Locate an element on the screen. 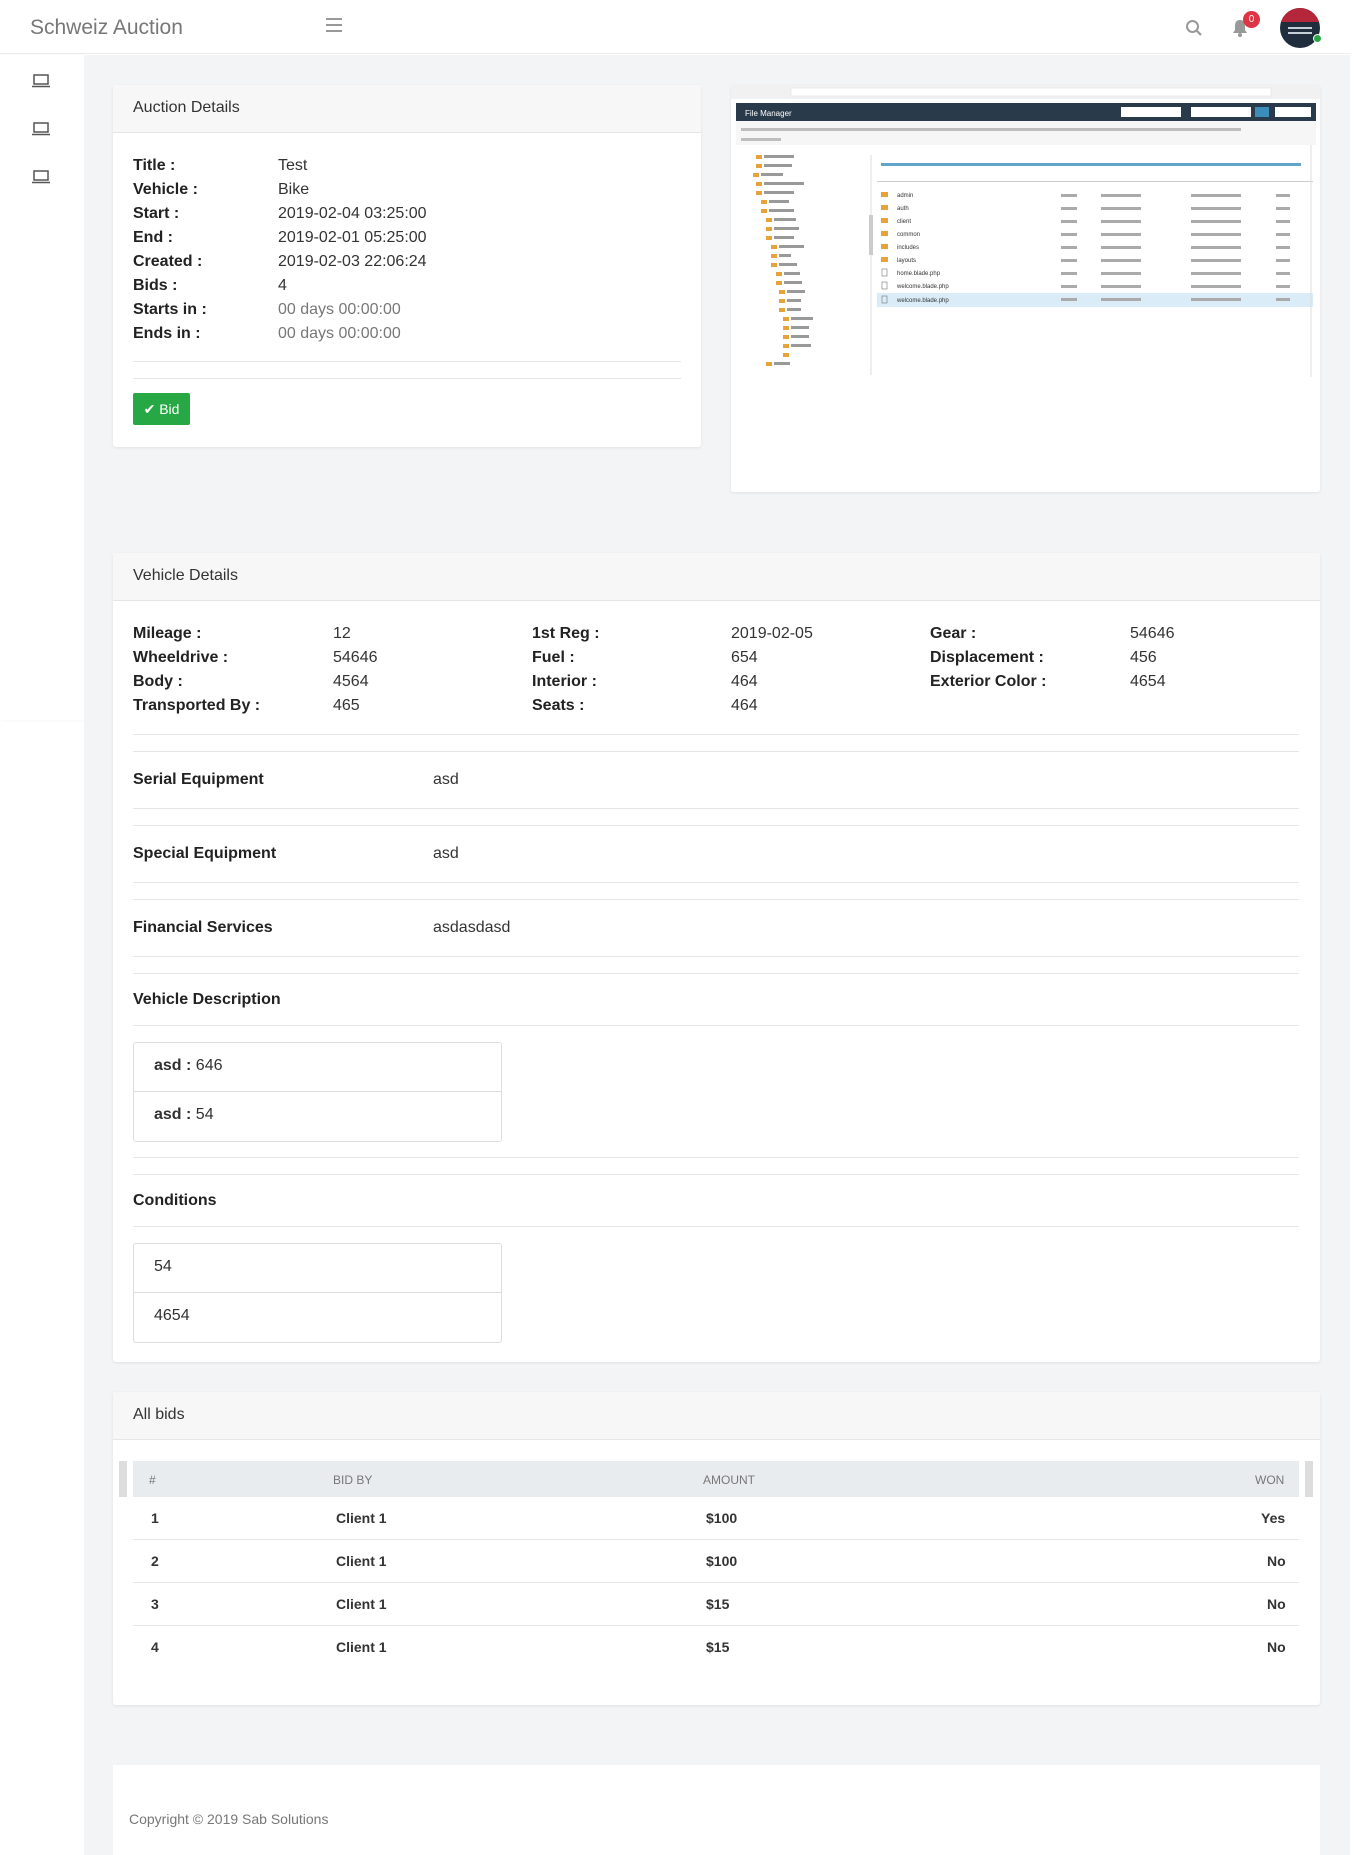  brand-title: Schweiz Auction is located at coordinates (106, 28).